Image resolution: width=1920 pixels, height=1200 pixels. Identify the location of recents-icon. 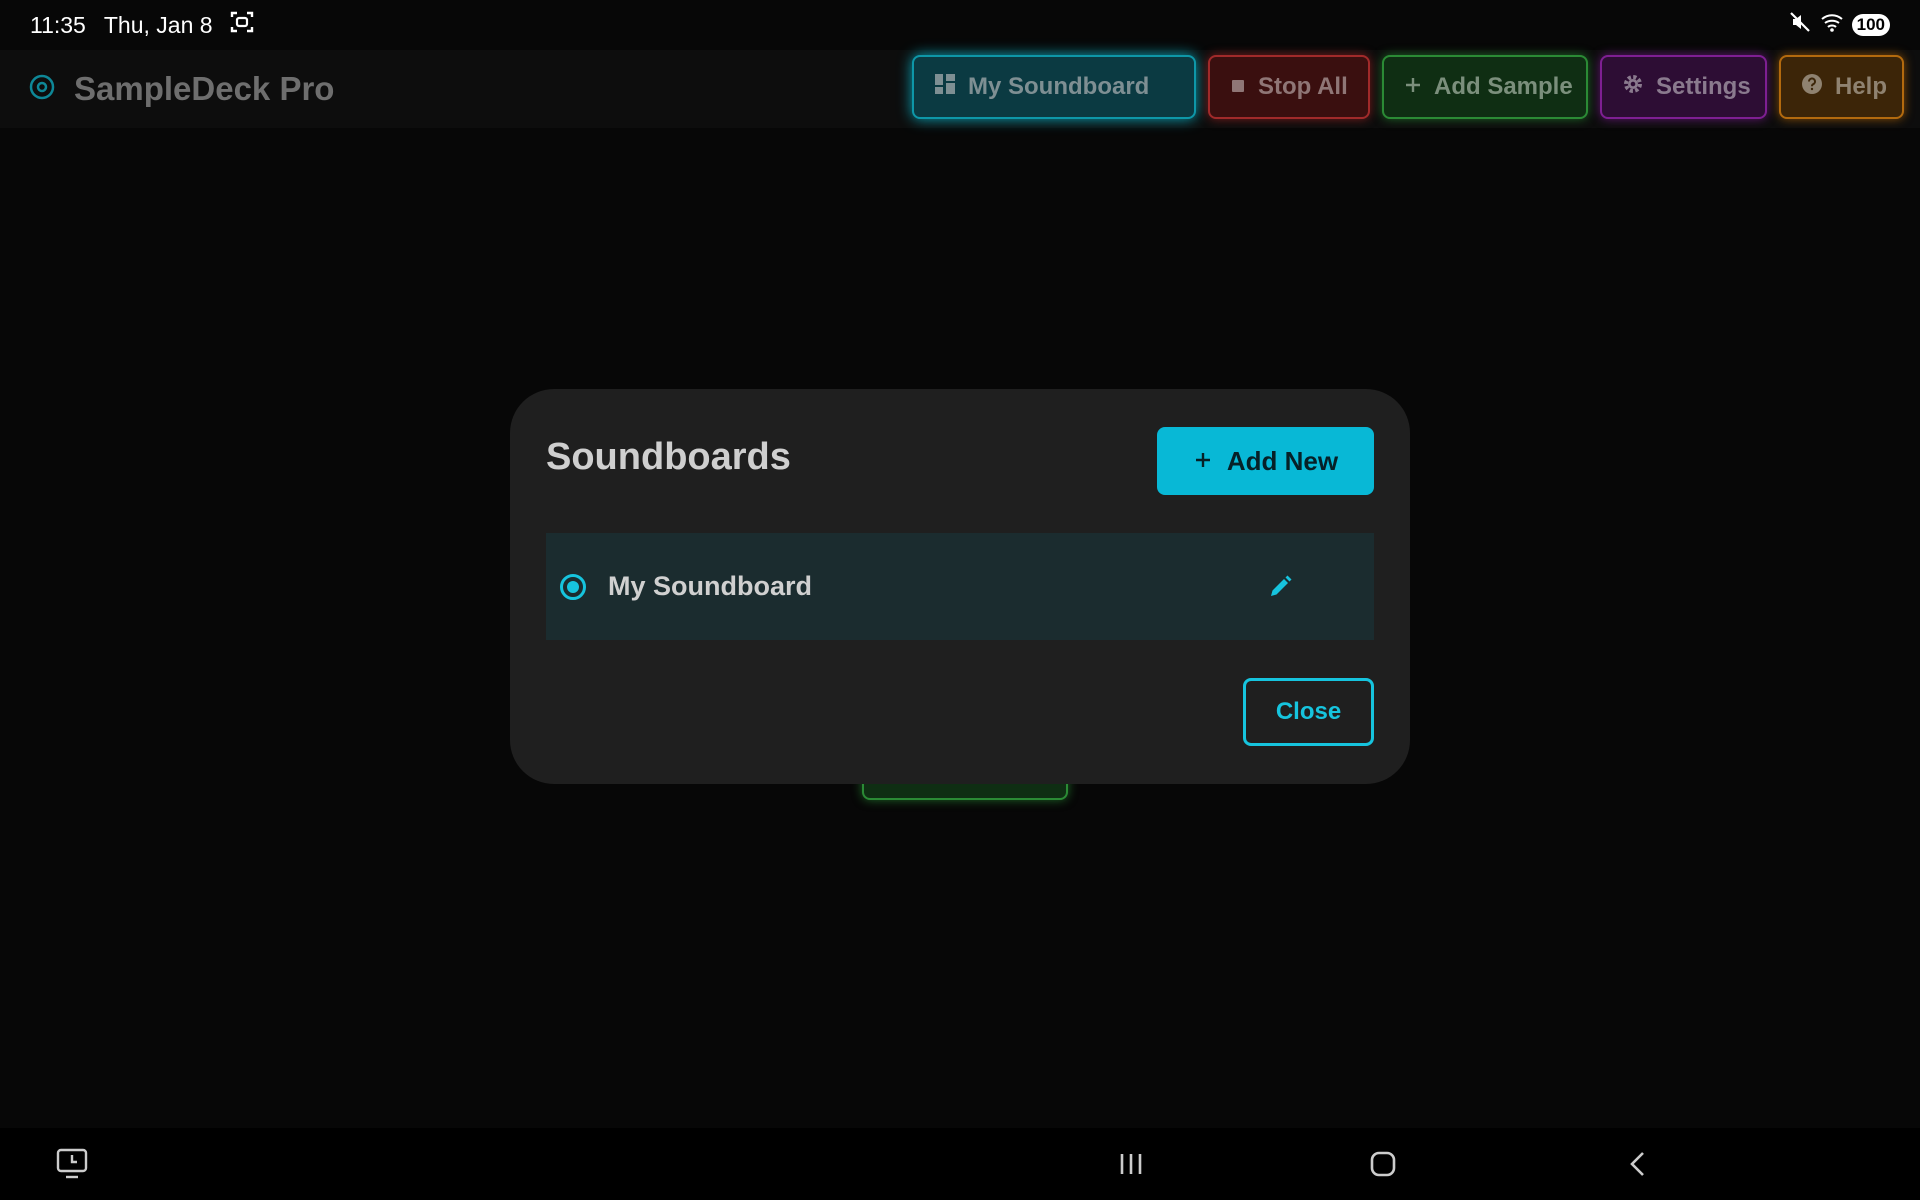
(1131, 1164).